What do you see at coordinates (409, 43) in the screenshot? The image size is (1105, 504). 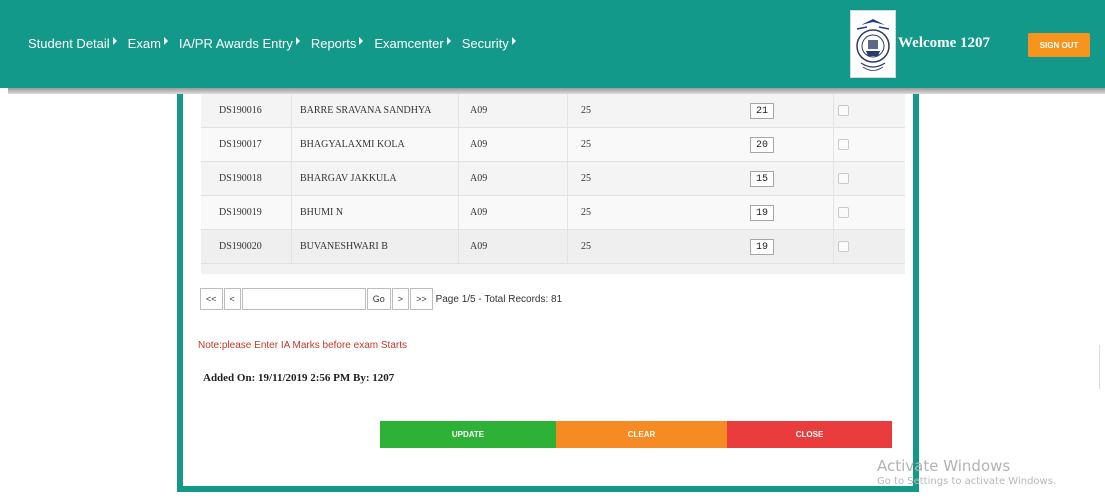 I see `menu-label: Examcenter` at bounding box center [409, 43].